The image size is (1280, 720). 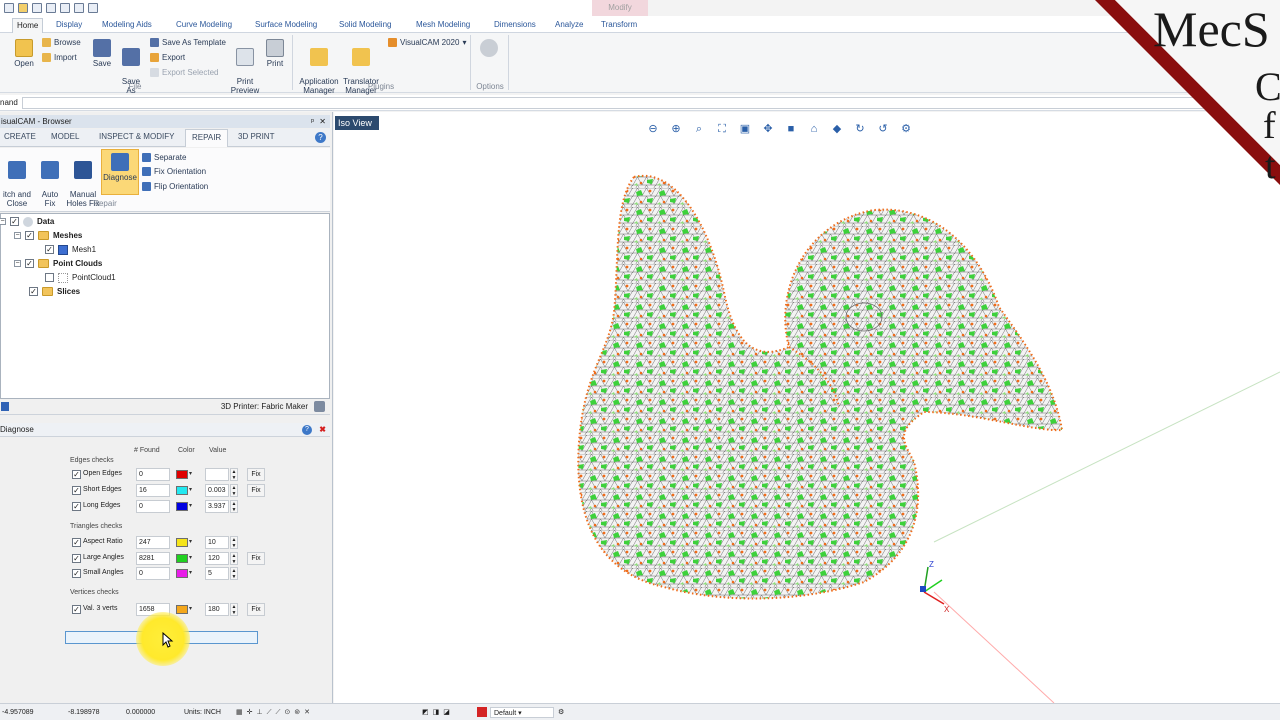 What do you see at coordinates (569, 25) in the screenshot?
I see `tab-analyze: Analyze` at bounding box center [569, 25].